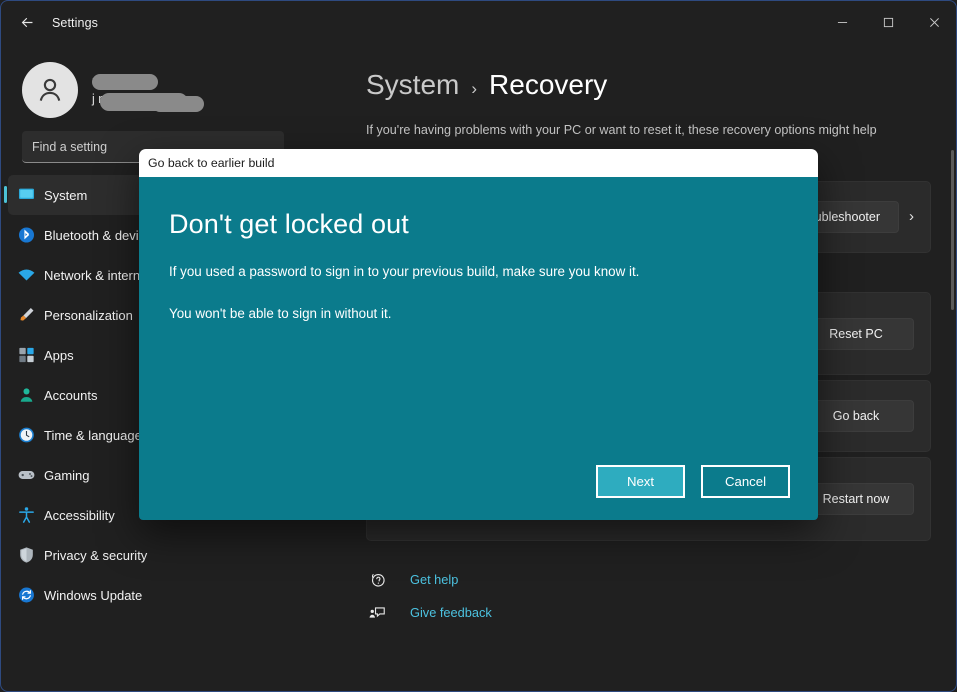 Image resolution: width=957 pixels, height=692 pixels. I want to click on update-refresh-icon-glyph, so click(26, 595).